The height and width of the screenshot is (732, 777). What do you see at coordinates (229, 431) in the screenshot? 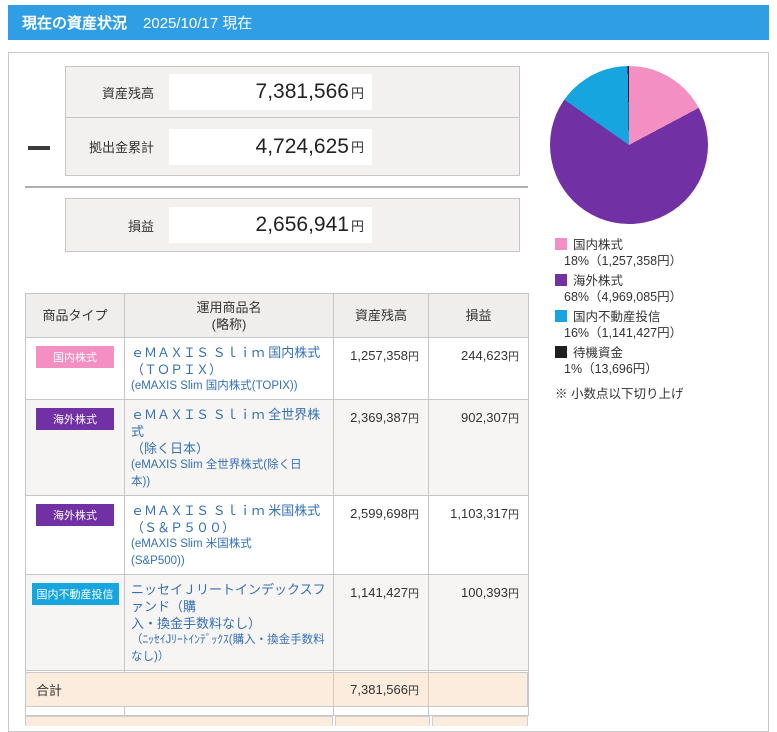
I see `product-name-link: ｅＭＡＸＩＳ Ｓｌｉｍ 全世界株式 （除く日本）` at bounding box center [229, 431].